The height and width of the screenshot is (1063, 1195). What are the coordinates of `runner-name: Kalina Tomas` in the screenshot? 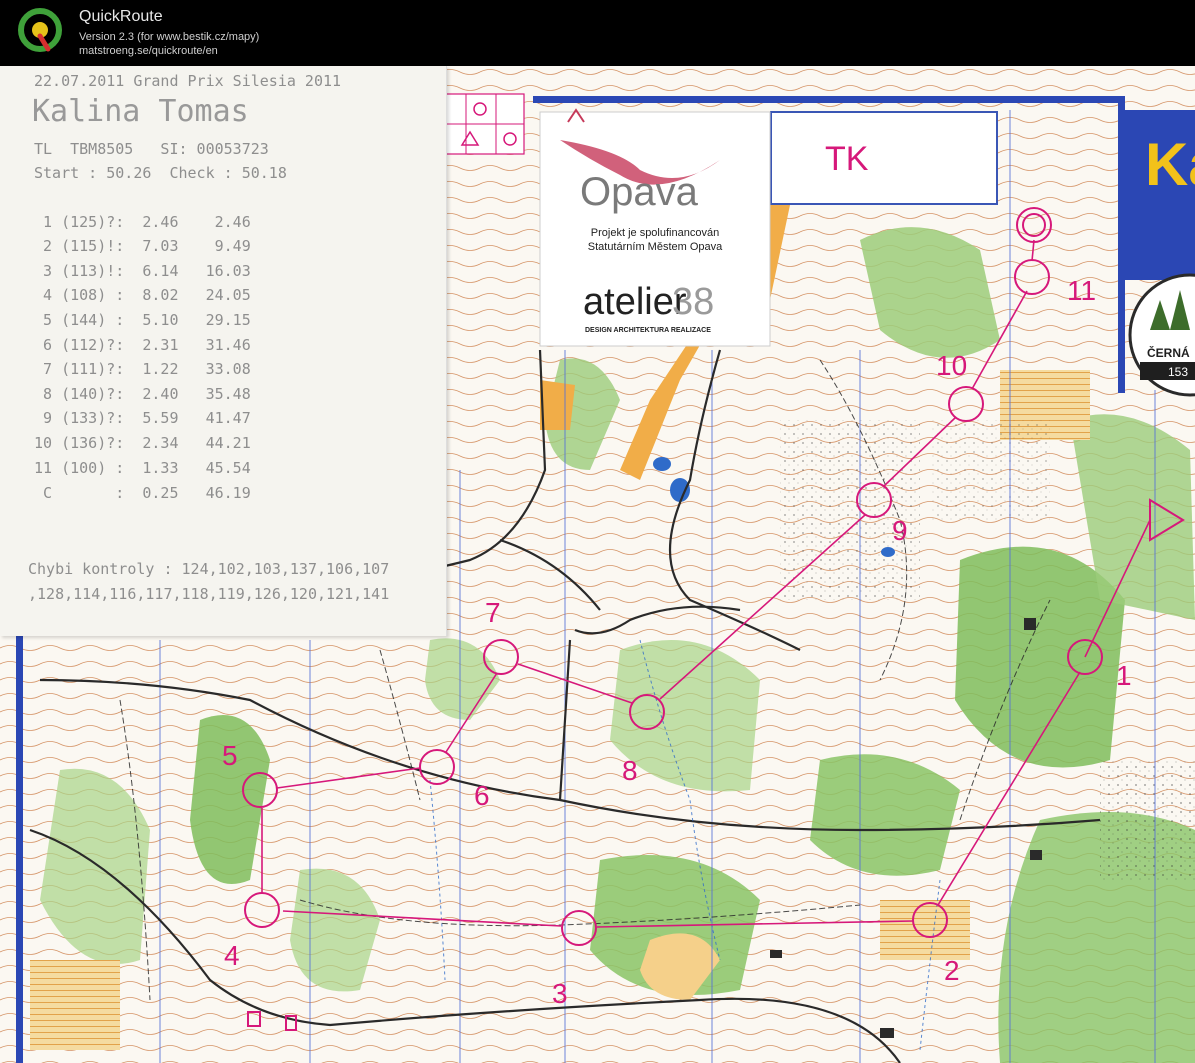 It's located at (140, 111).